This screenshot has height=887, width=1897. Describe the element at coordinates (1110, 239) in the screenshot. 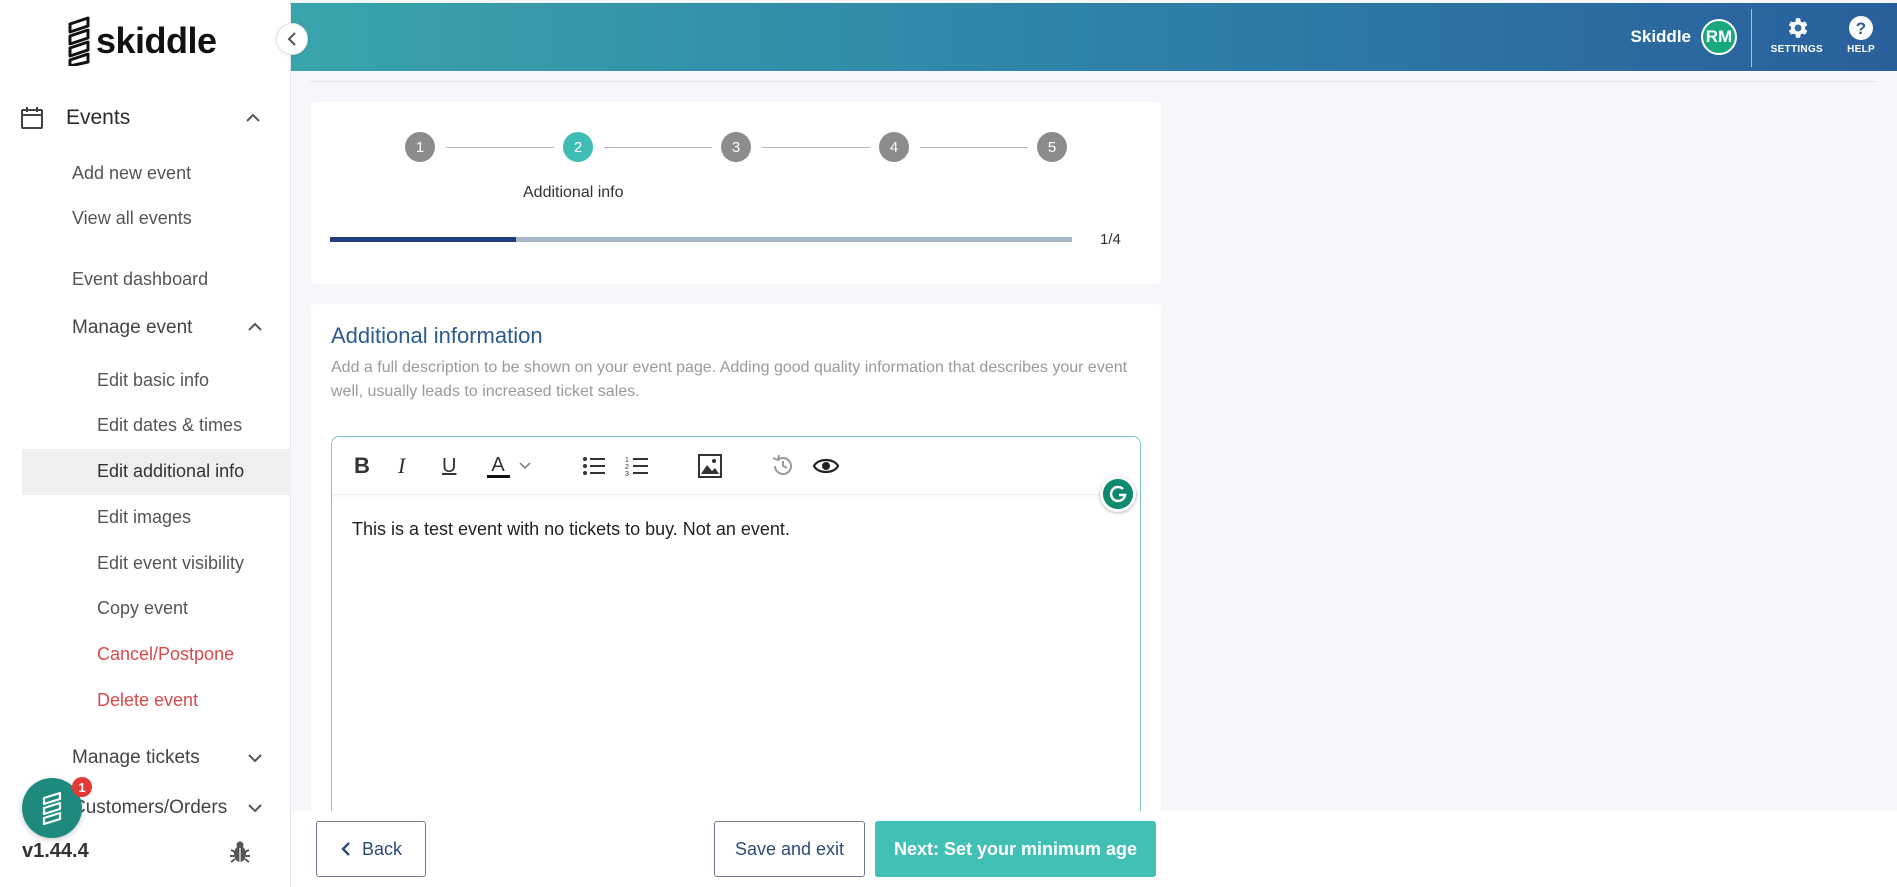

I see `progress-text: 1/4` at that location.